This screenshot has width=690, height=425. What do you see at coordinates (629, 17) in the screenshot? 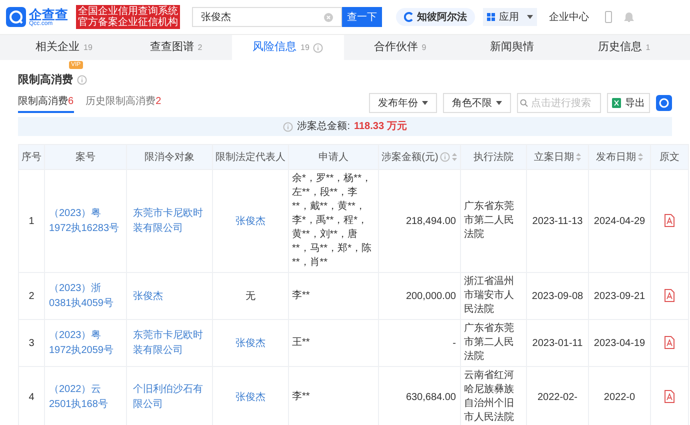
I see `bell-icon` at bounding box center [629, 17].